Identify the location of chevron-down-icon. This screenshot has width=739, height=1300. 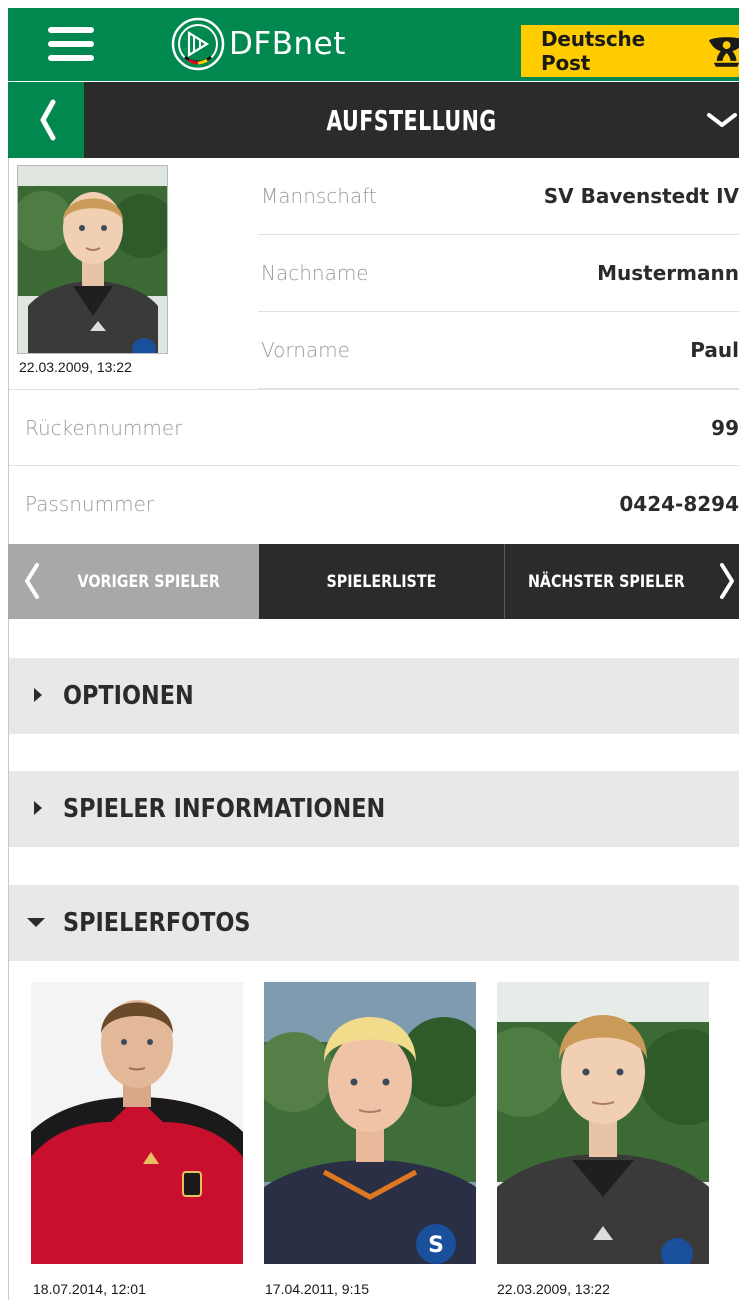
(722, 121).